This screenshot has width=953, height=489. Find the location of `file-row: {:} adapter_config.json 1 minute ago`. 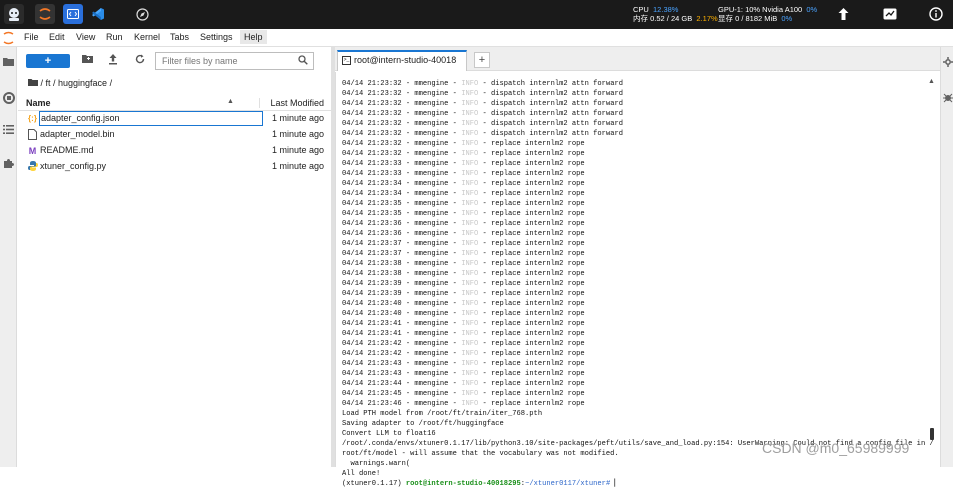

file-row: {:} adapter_config.json 1 minute ago is located at coordinates (174, 119).